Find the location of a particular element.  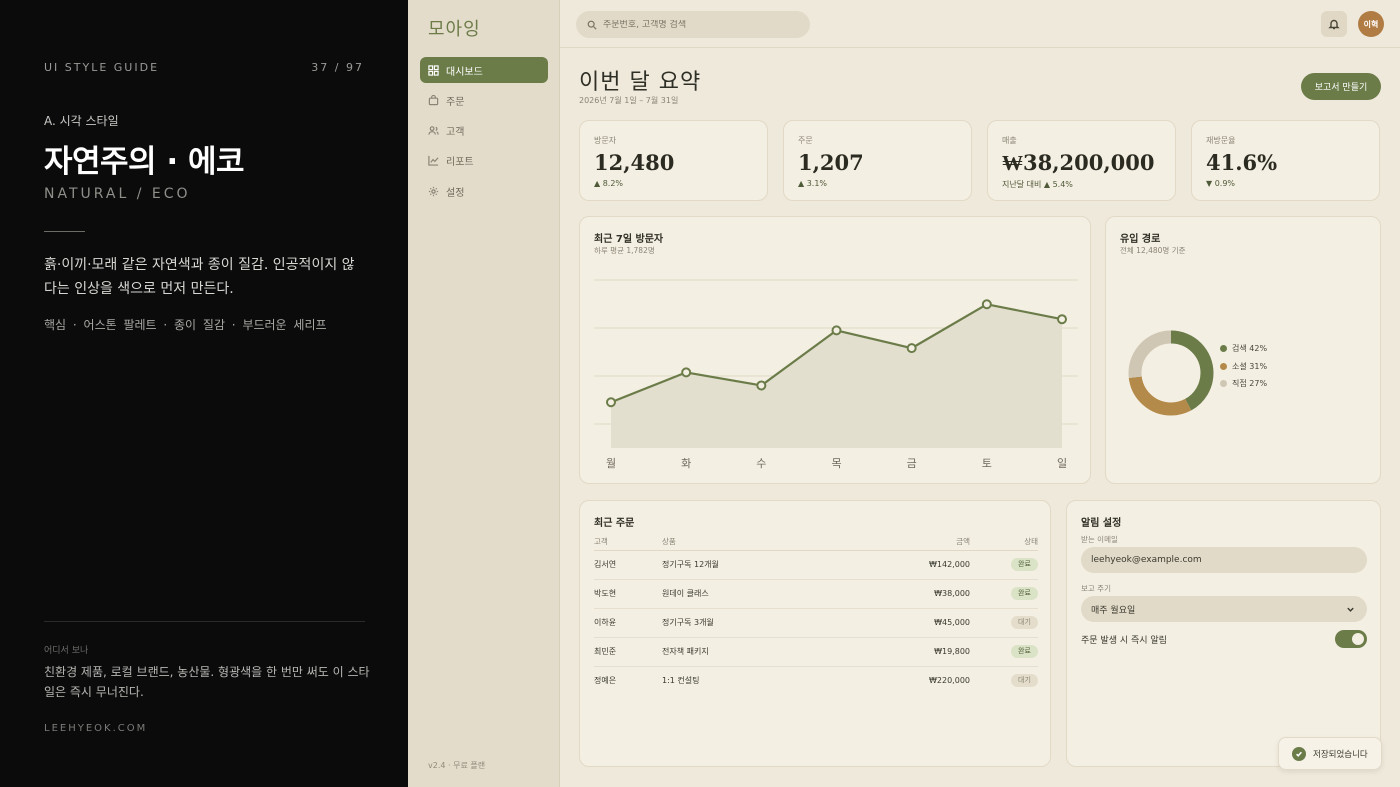

table-row: 김서연 정기구독 12개월 ₩142,000 완료 is located at coordinates (816, 565).